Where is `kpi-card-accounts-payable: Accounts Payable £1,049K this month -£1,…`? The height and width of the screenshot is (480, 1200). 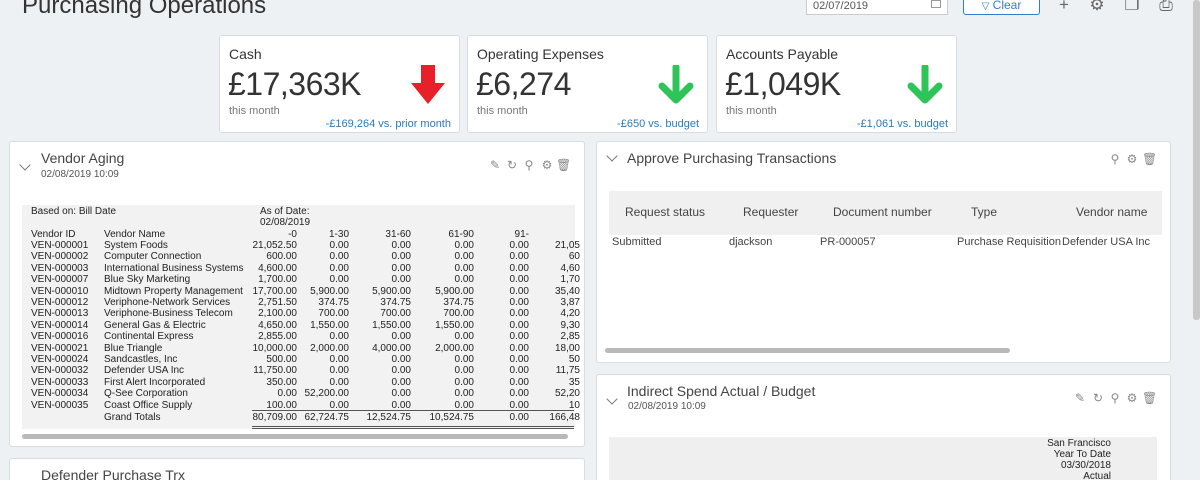
kpi-card-accounts-payable: Accounts Payable £1,049K this month -£1,… is located at coordinates (836, 84).